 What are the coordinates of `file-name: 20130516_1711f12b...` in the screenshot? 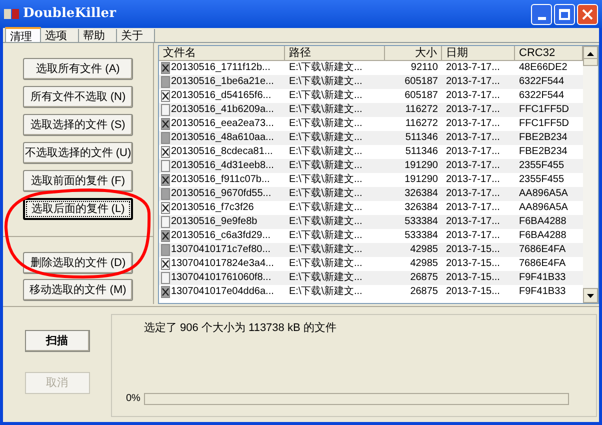 It's located at (220, 68).